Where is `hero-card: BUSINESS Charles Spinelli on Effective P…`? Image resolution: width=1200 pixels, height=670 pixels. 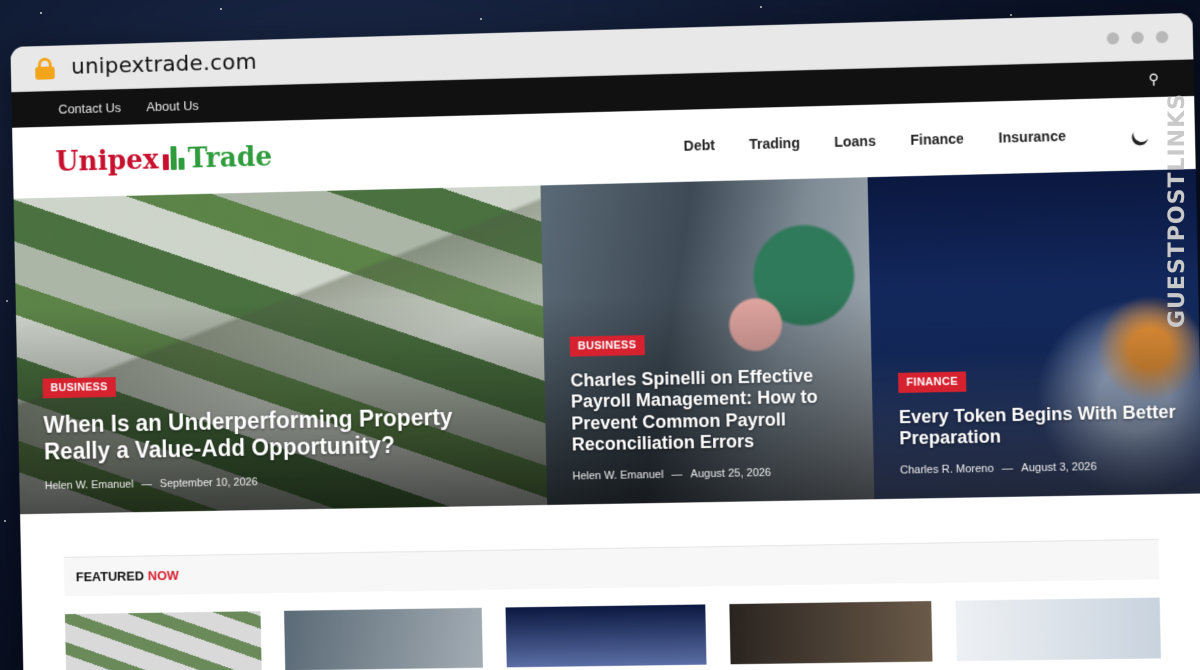 hero-card: BUSINESS Charles Spinelli on Effective P… is located at coordinates (707, 341).